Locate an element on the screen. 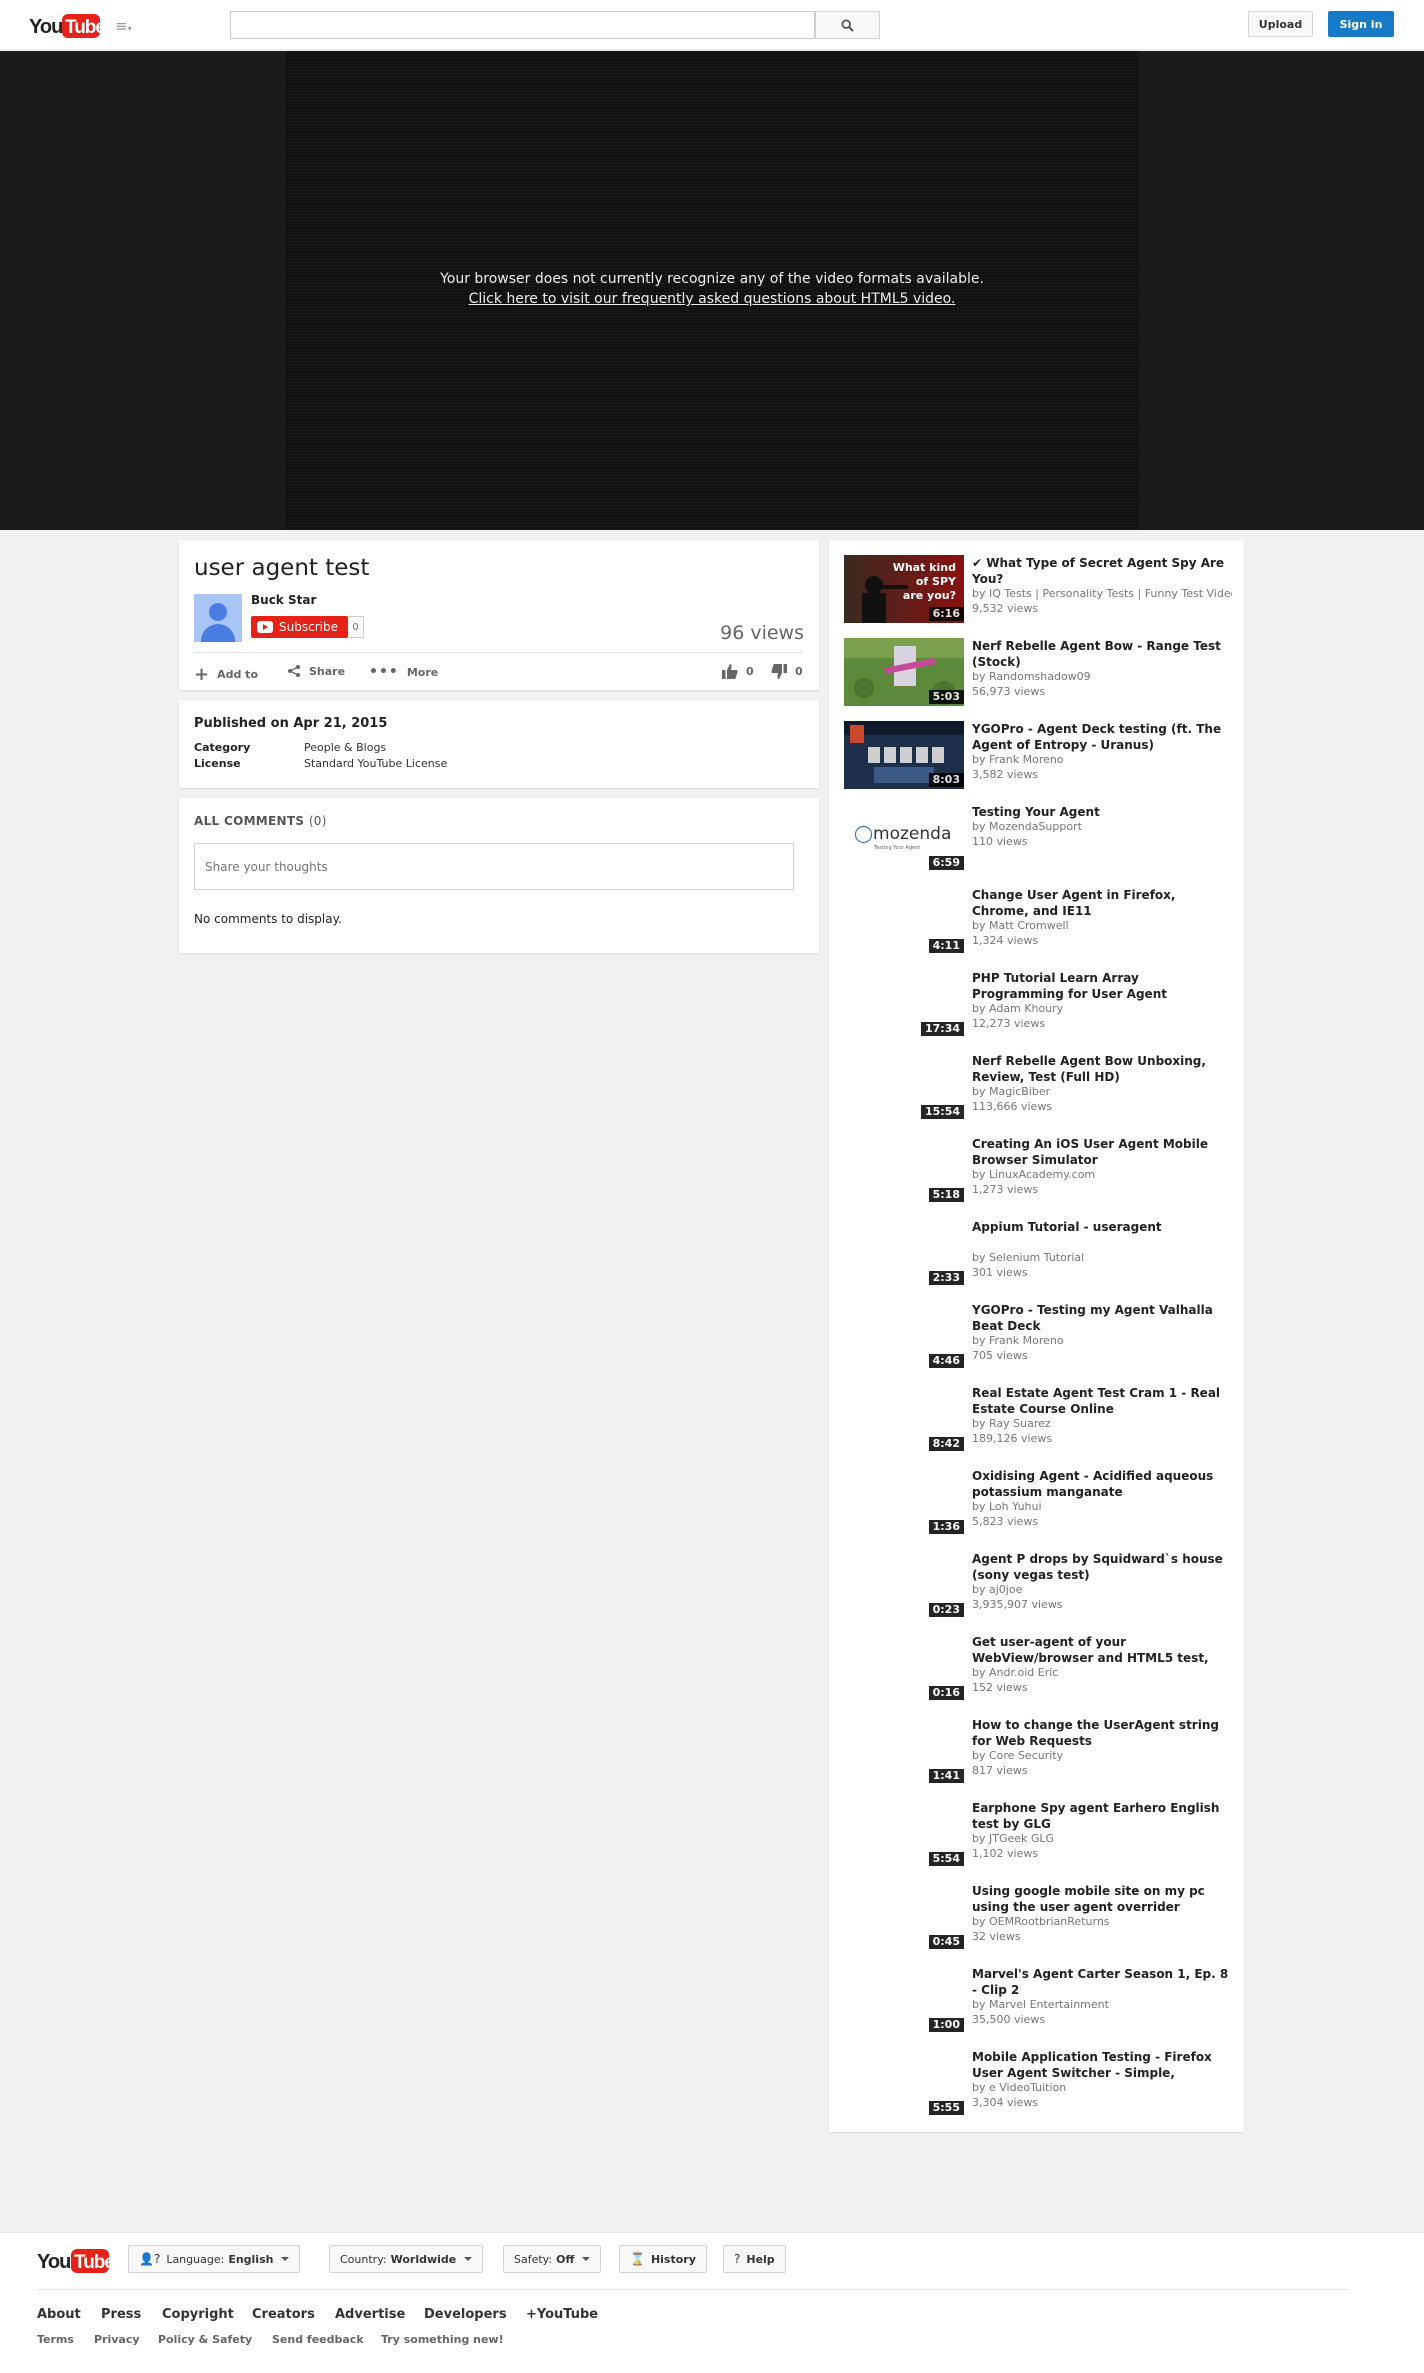  related-video-title: Appium Tutorial - useragent is located at coordinates (1102, 1227).